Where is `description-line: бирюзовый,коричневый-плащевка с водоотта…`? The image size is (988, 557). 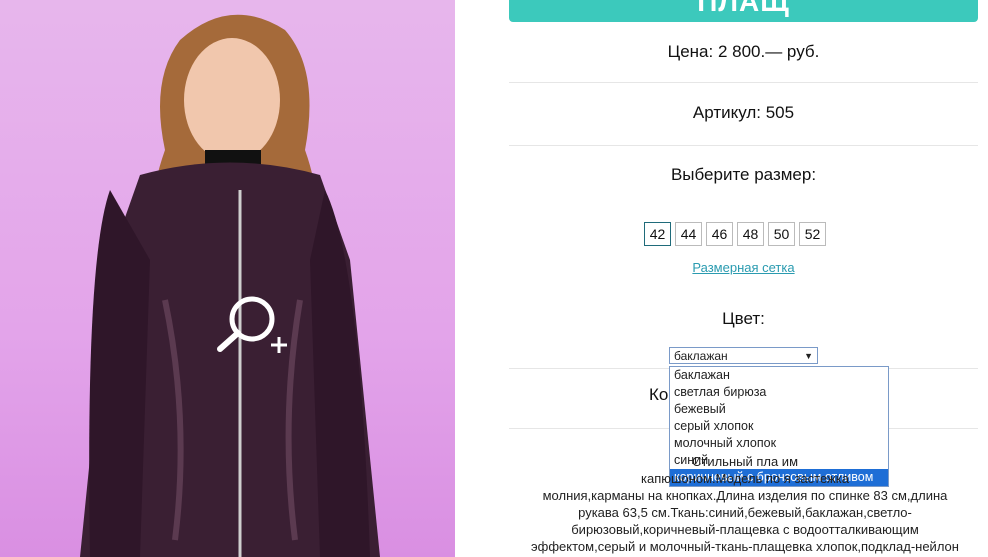 description-line: бирюзовый,коричневый-плащевка с водоотта… is located at coordinates (745, 529).